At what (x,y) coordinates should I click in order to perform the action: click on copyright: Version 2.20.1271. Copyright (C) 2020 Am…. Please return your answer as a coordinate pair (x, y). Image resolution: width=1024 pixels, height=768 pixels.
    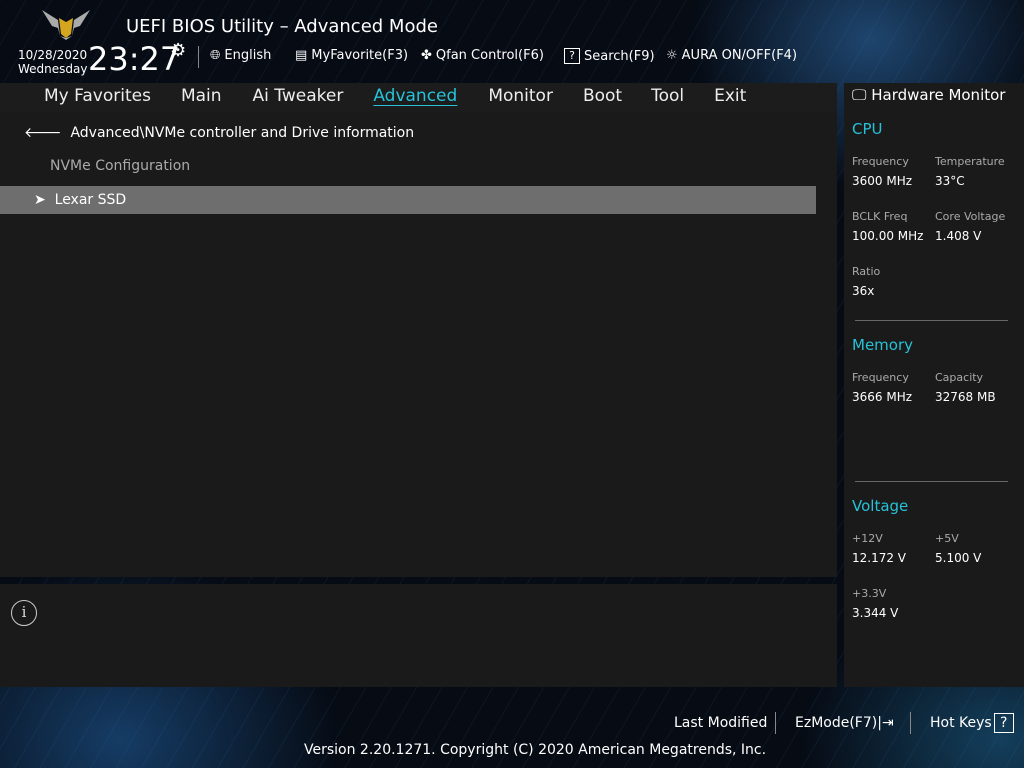
    Looking at the image, I should click on (535, 750).